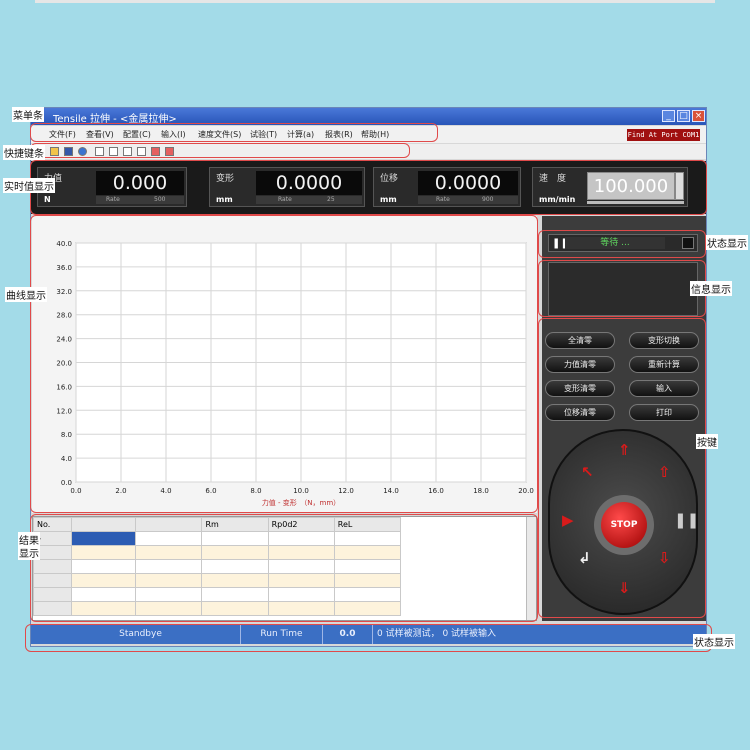  I want to click on info-callout, so click(622, 288).